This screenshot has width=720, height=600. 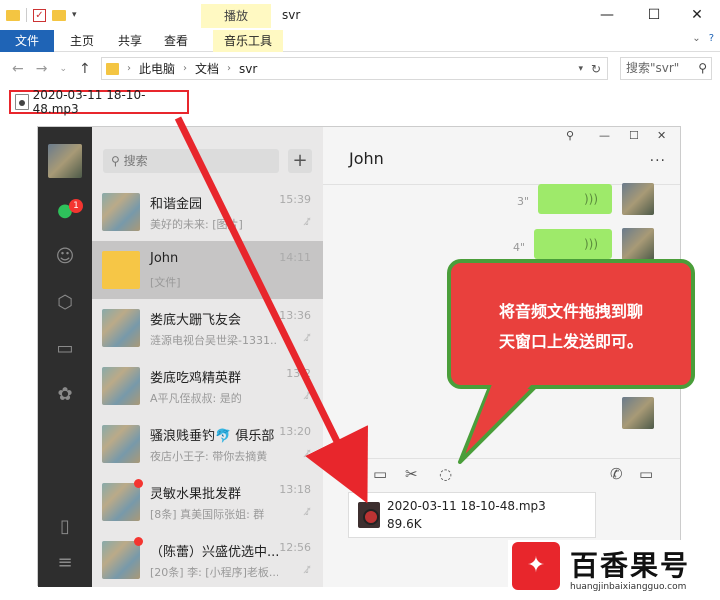 I want to click on callout-tail-cover, so click(x=501, y=415).